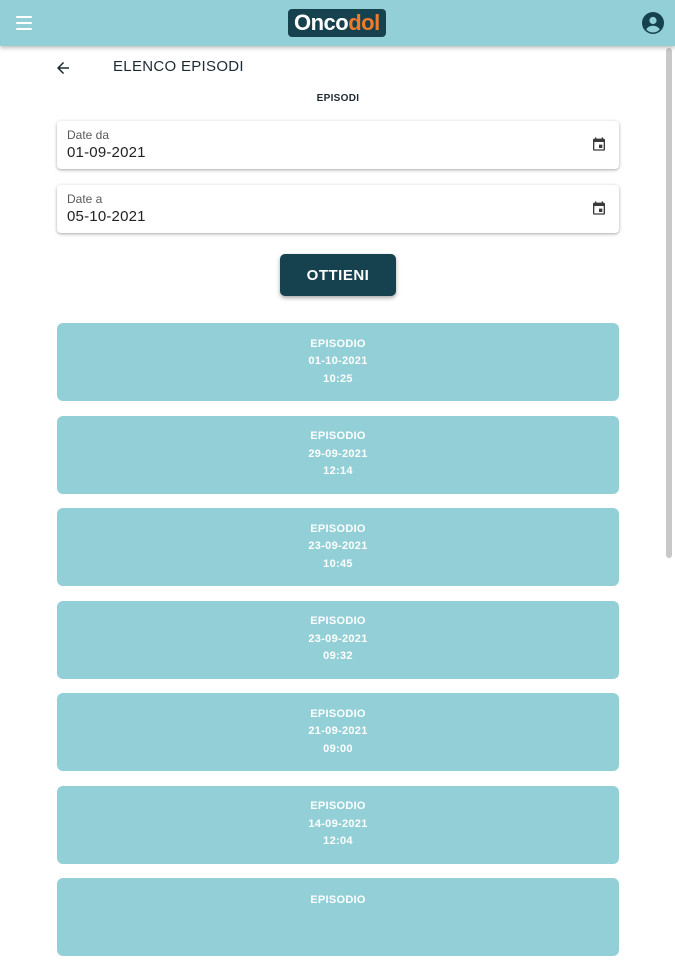 The height and width of the screenshot is (971, 675). I want to click on date-to-label: Date a, so click(85, 199).